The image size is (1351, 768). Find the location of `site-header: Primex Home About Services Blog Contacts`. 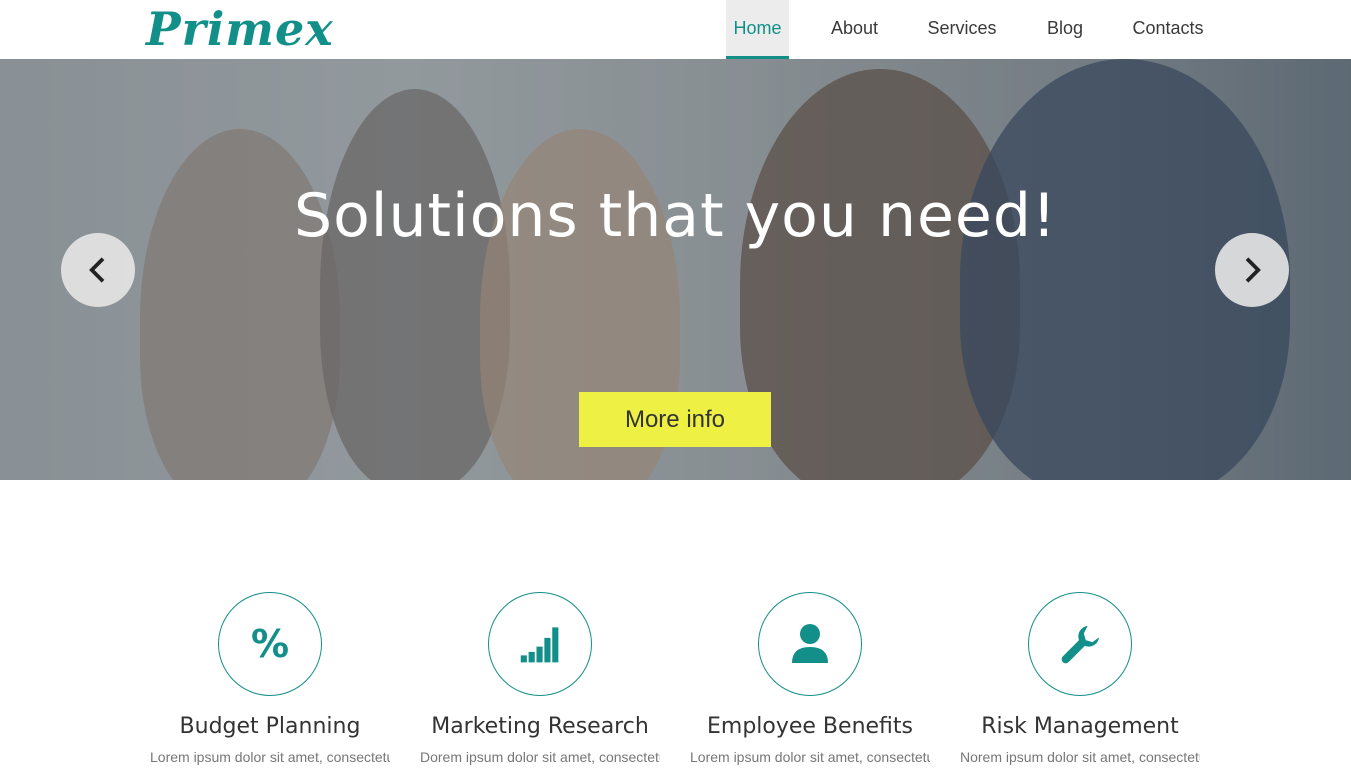

site-header: Primex Home About Services Blog Contacts is located at coordinates (675, 29).